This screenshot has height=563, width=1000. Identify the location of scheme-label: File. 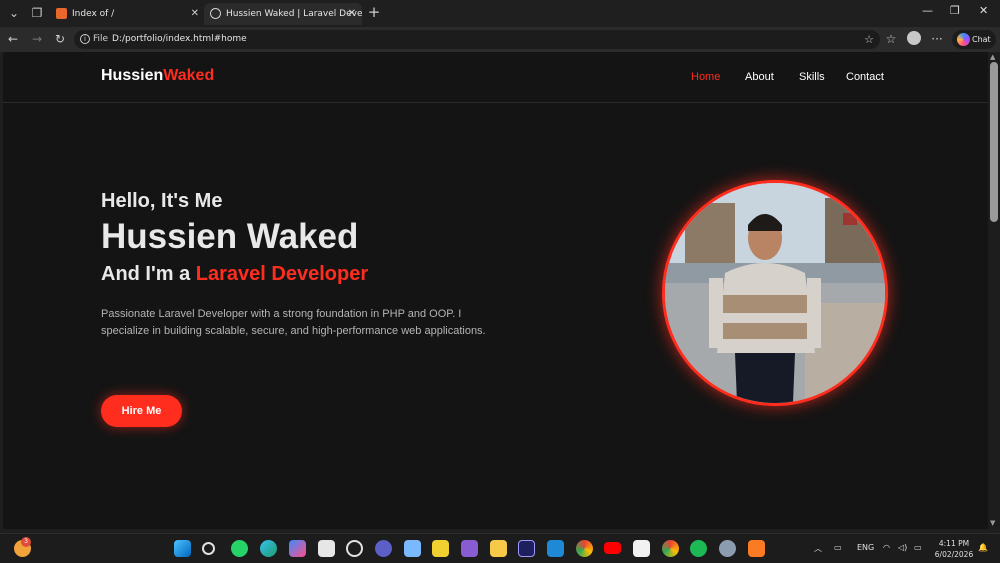
(101, 39).